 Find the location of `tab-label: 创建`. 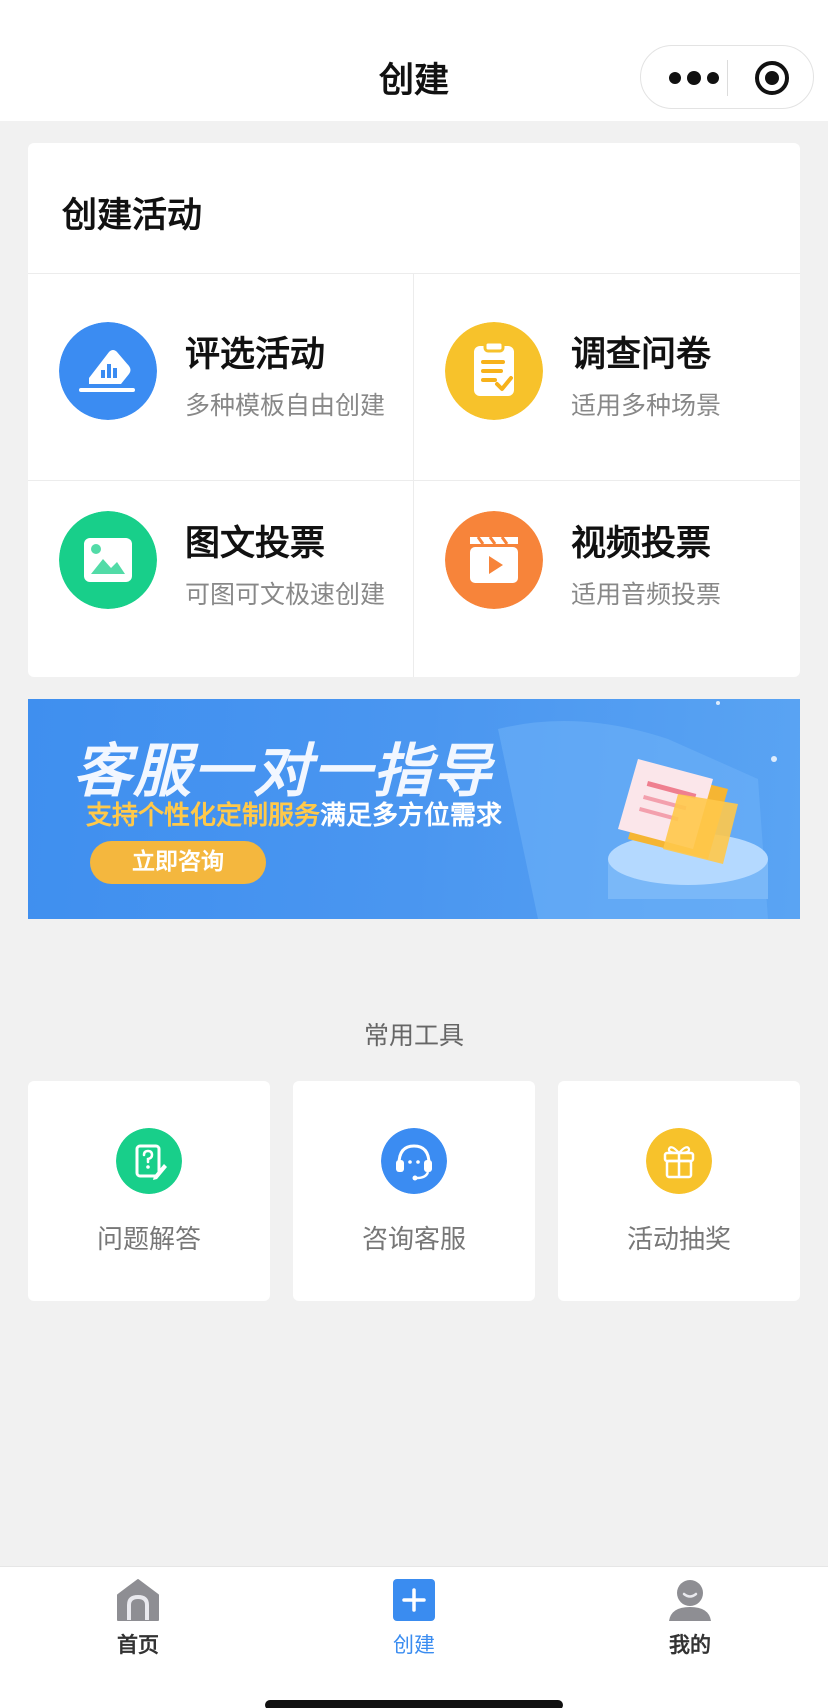

tab-label: 创建 is located at coordinates (414, 1645).